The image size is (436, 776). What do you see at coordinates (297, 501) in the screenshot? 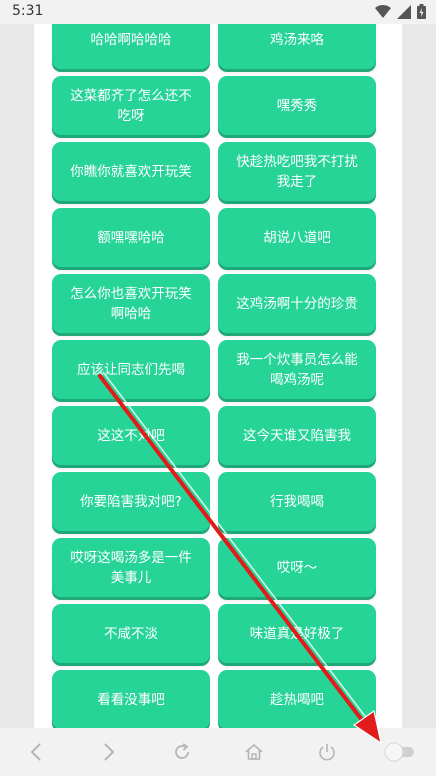
I see `phrase-button: 行我喝喝` at bounding box center [297, 501].